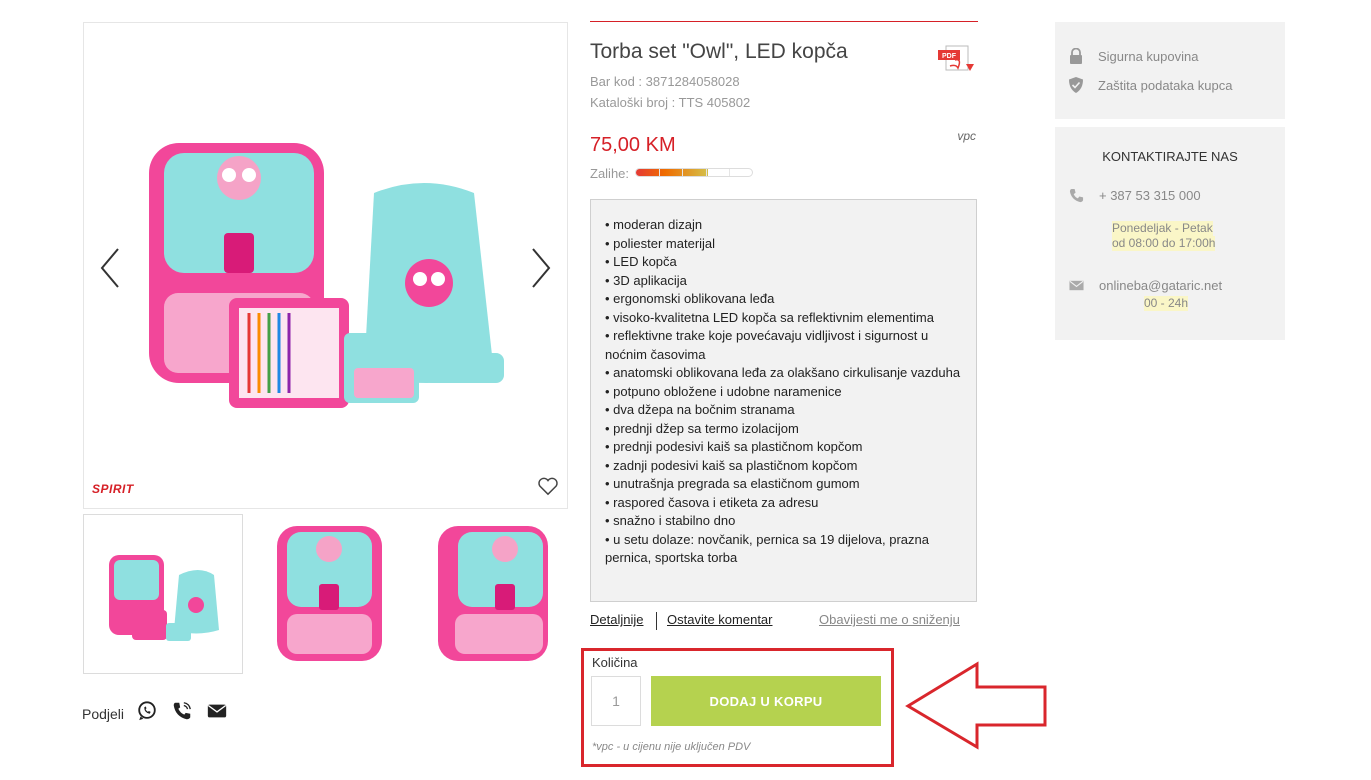 The width and height of the screenshot is (1371, 780). Describe the element at coordinates (783, 429) in the screenshot. I see `feature-item: prednji džep sa termo izolacijom` at that location.